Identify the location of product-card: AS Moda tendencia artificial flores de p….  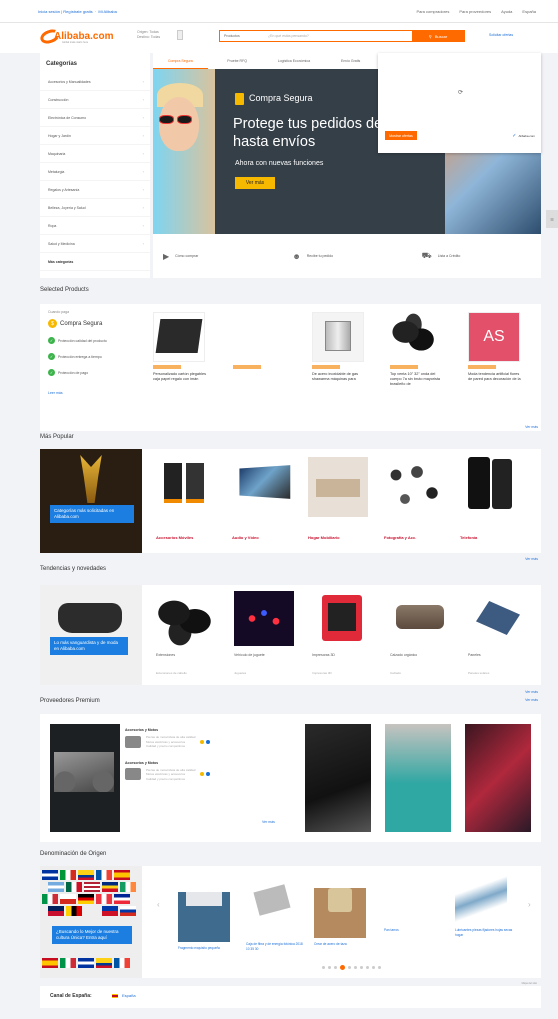
(495, 347).